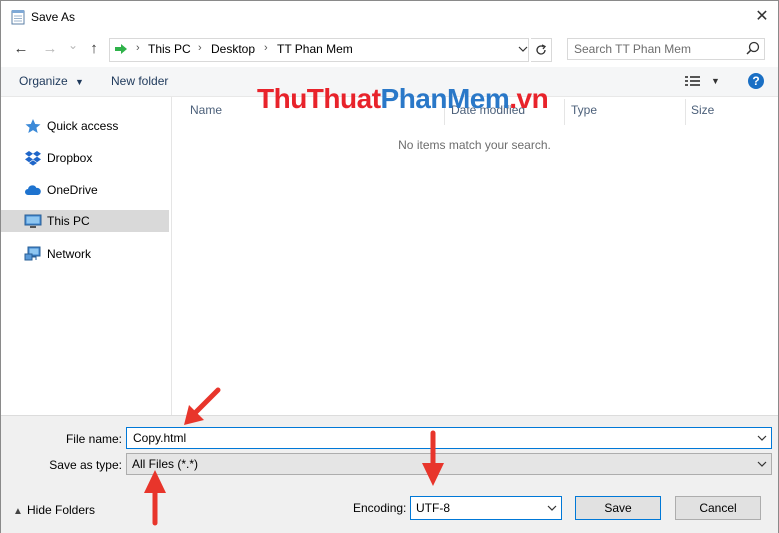 The width and height of the screenshot is (779, 533). I want to click on save-button: Save, so click(618, 508).